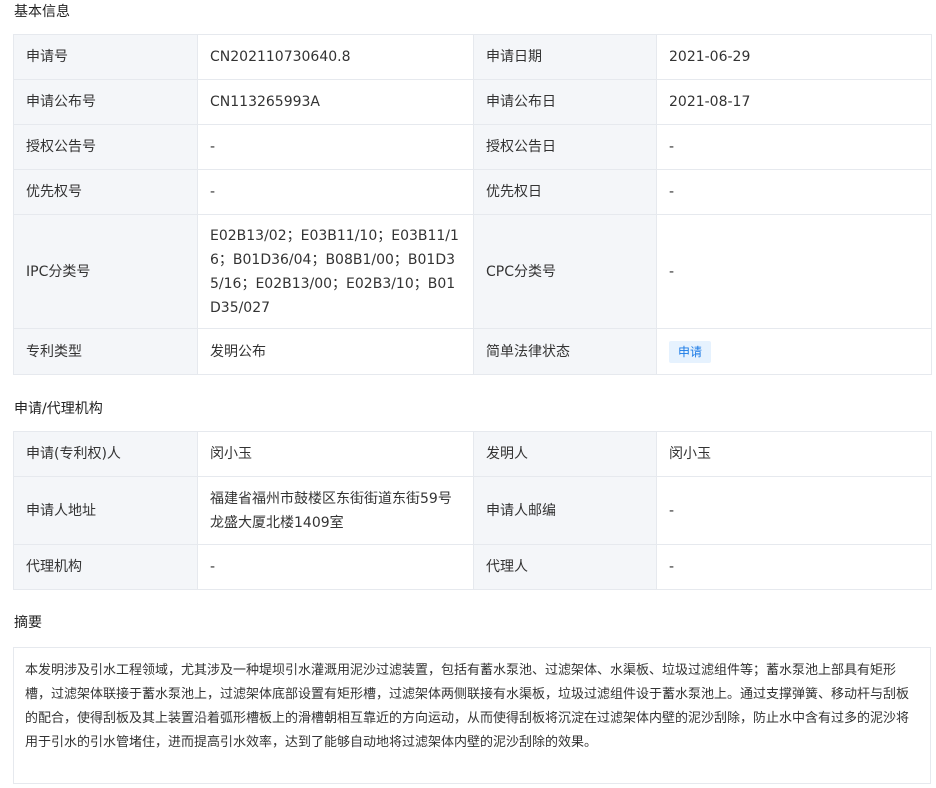  Describe the element at coordinates (335, 454) in the screenshot. I see `applicant-value: 闵小玉` at that location.